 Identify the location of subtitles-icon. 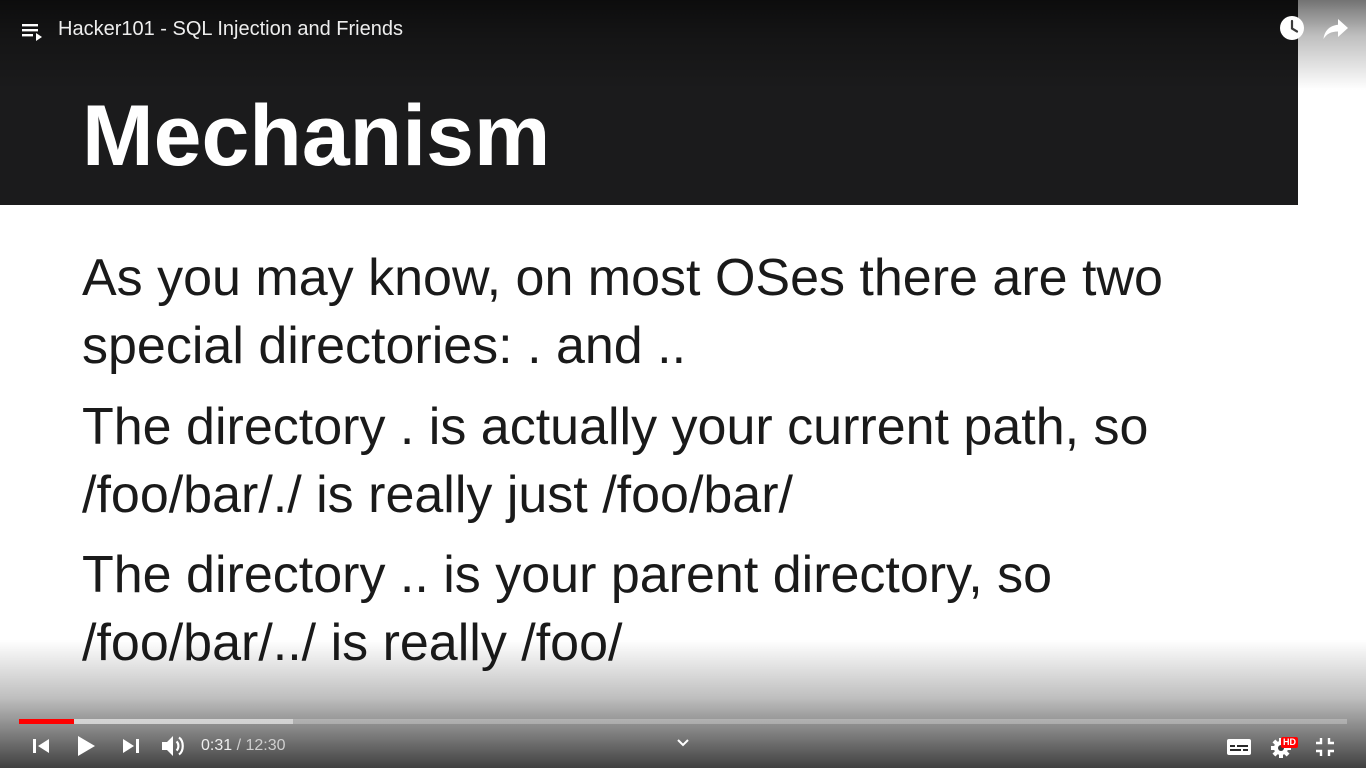
(1239, 747).